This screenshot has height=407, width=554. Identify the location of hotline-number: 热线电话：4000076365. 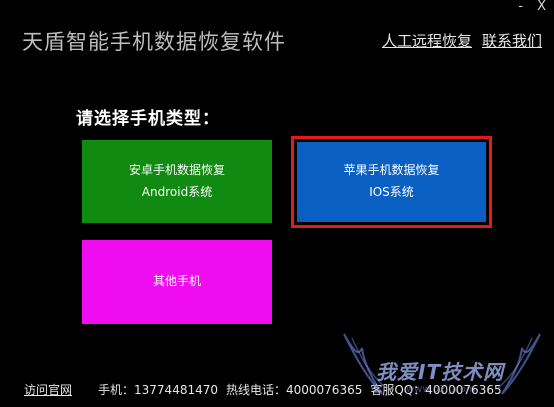
(294, 390).